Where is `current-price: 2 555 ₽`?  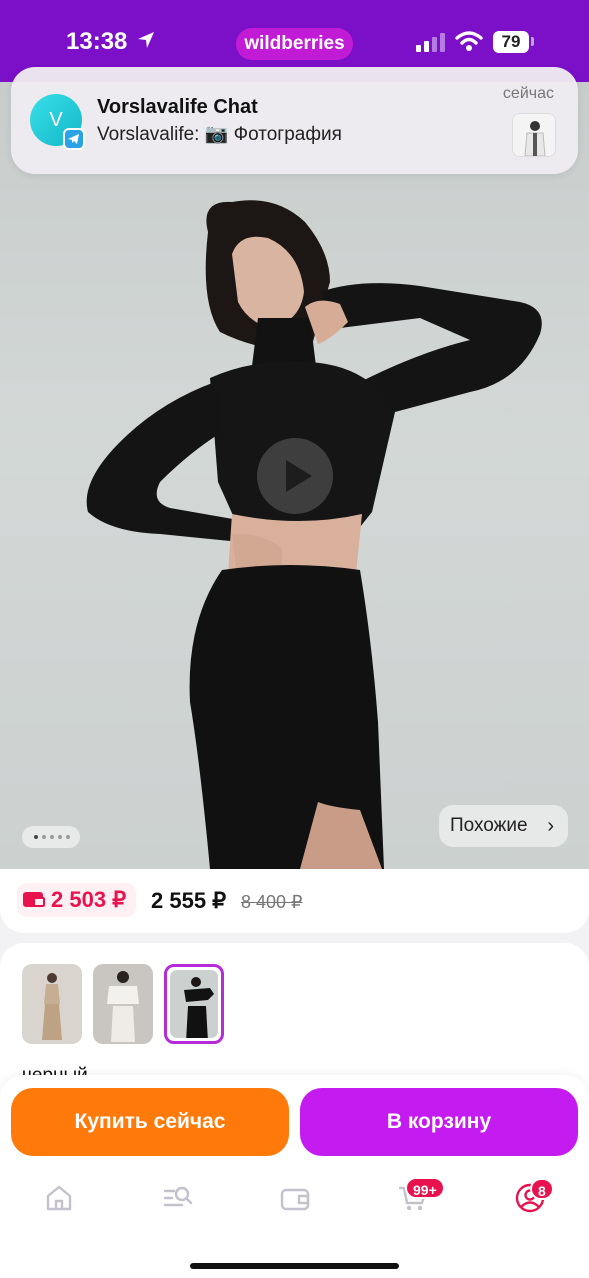
current-price: 2 555 ₽ is located at coordinates (189, 900).